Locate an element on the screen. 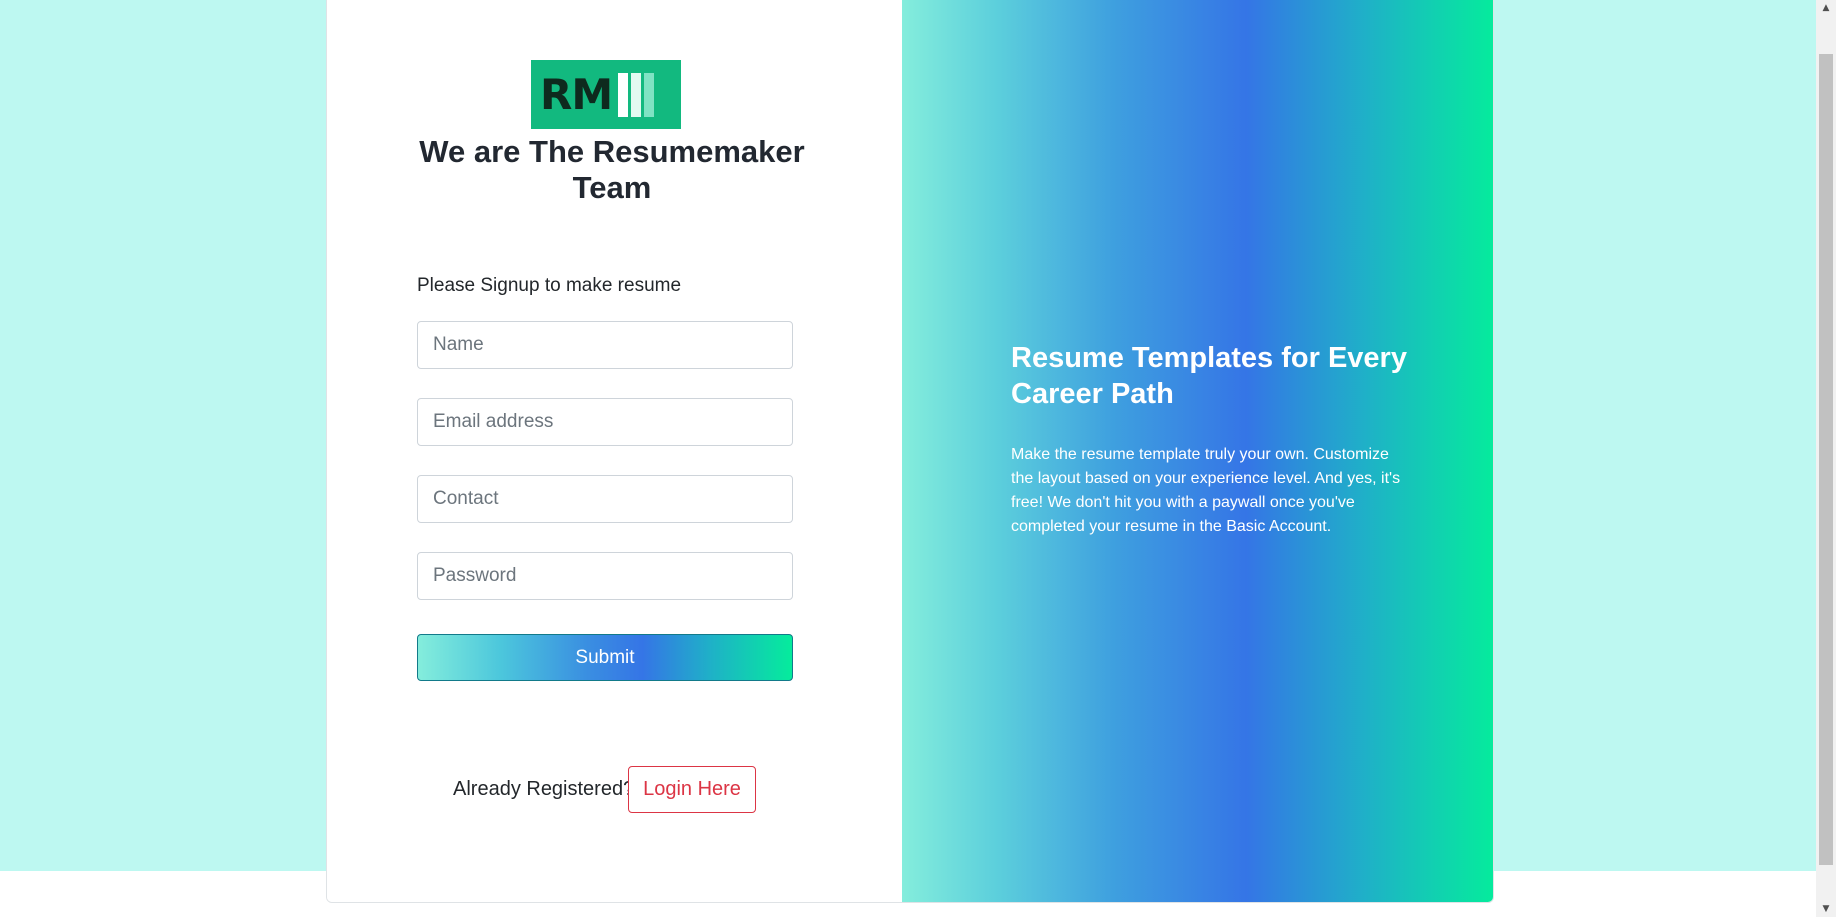 This screenshot has height=917, width=1836. contact-input is located at coordinates (605, 499).